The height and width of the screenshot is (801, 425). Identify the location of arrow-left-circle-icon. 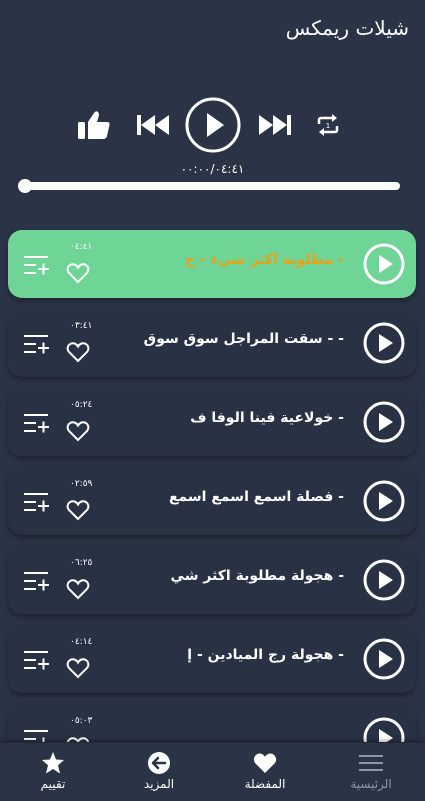
(159, 763).